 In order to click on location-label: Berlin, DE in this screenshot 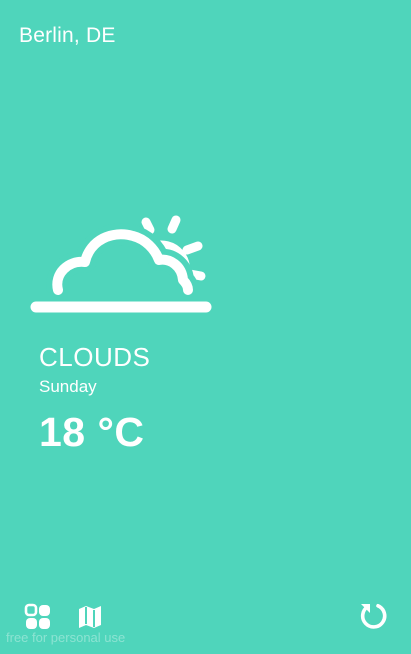, I will do `click(67, 35)`.